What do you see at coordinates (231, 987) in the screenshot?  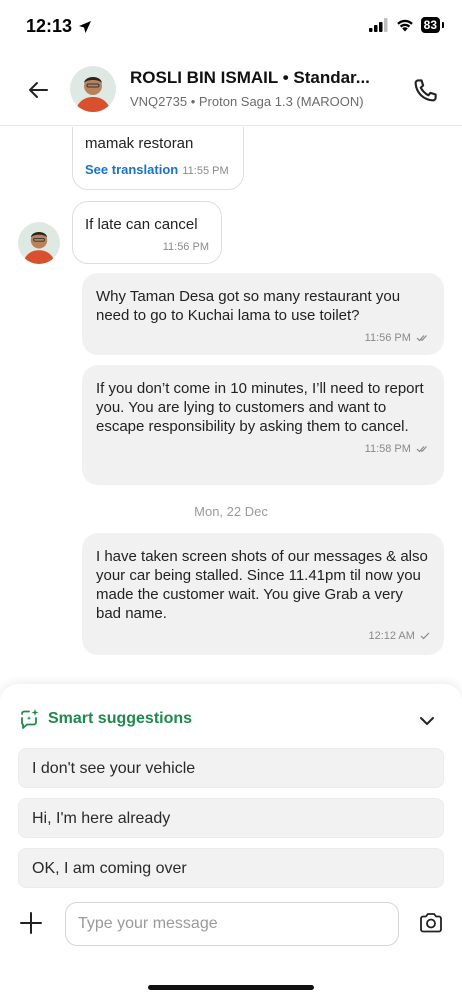 I see `home-indicator` at bounding box center [231, 987].